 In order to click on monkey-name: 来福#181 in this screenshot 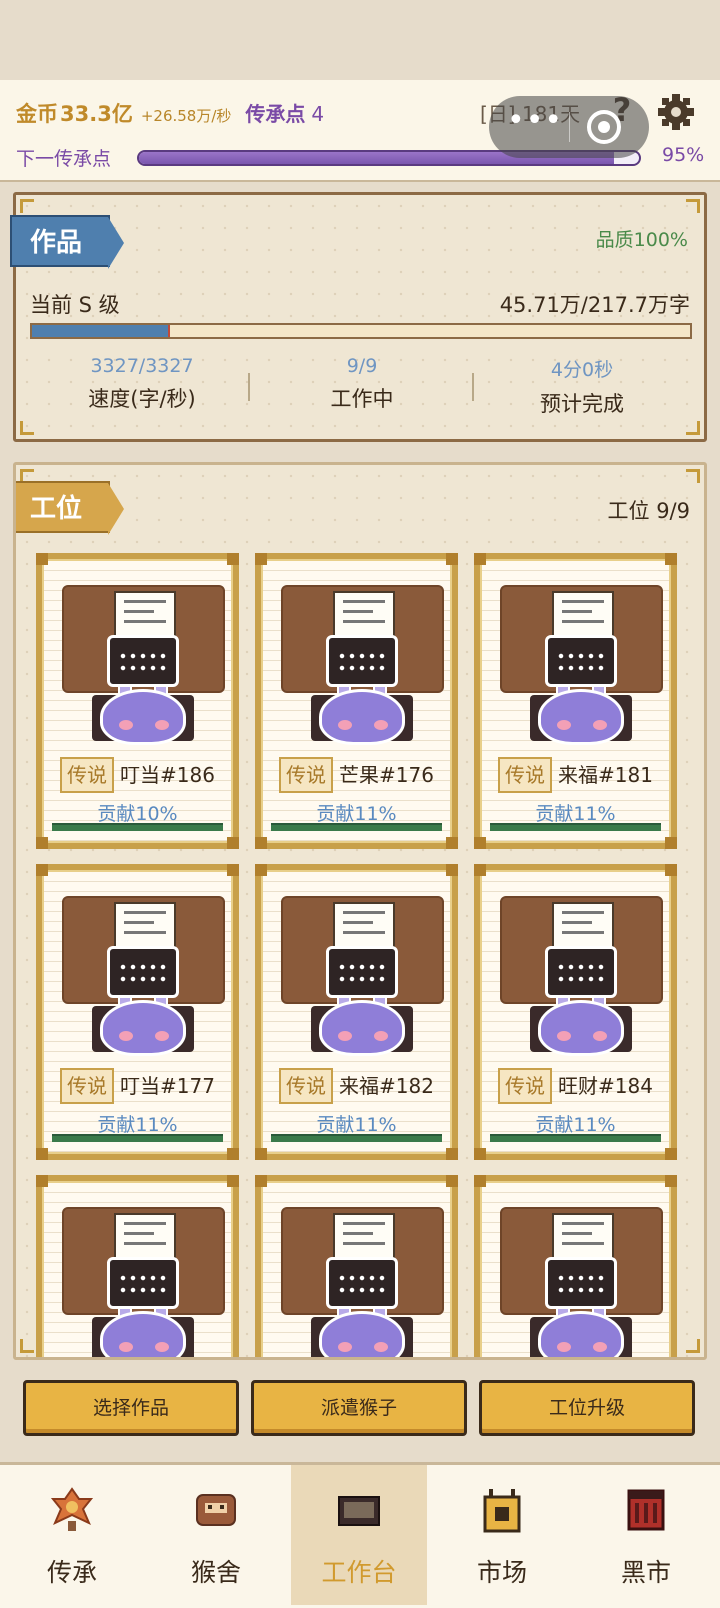, I will do `click(605, 775)`.